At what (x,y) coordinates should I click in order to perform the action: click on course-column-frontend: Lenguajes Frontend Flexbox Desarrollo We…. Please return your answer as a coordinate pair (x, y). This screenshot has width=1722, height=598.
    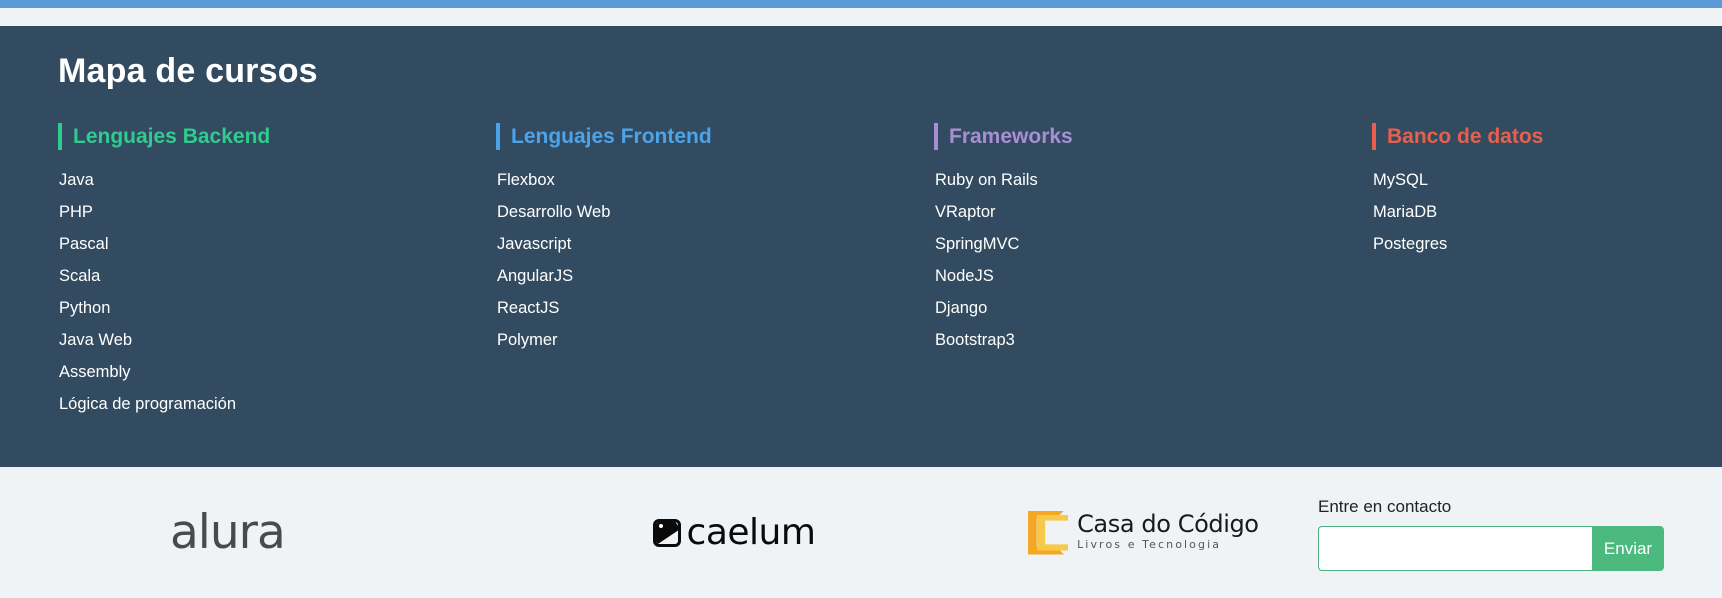
    Looking at the image, I should click on (715, 275).